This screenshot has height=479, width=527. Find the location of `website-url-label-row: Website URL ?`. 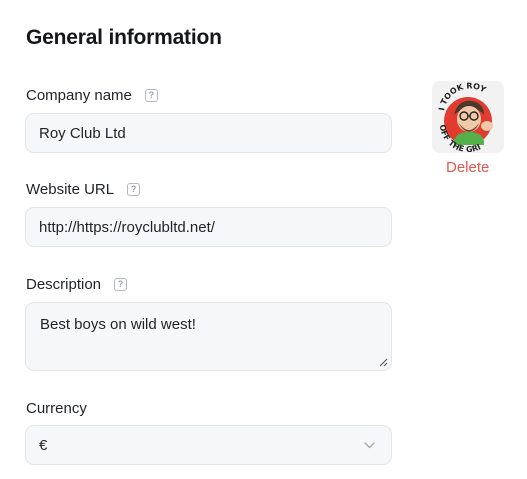

website-url-label-row: Website URL ? is located at coordinates (83, 189).